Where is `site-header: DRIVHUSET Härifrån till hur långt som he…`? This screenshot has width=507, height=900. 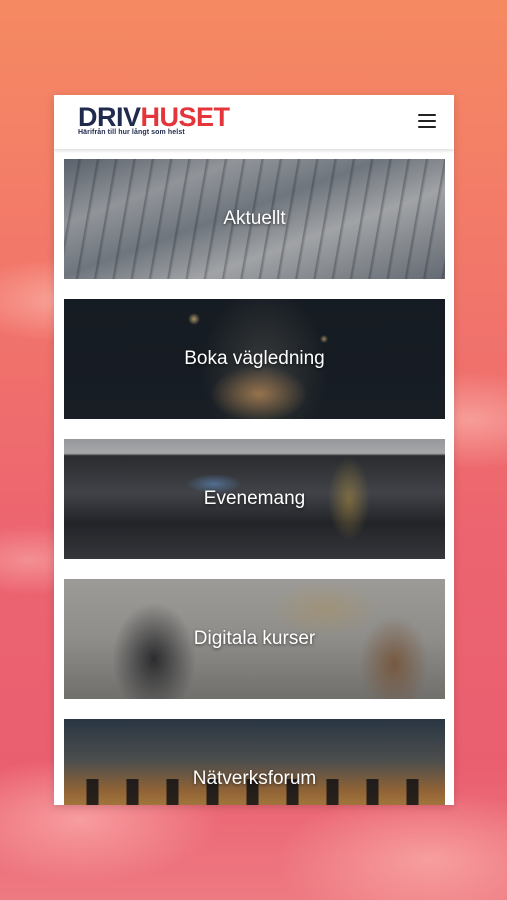
site-header: DRIVHUSET Härifrån till hur långt som he… is located at coordinates (254, 122).